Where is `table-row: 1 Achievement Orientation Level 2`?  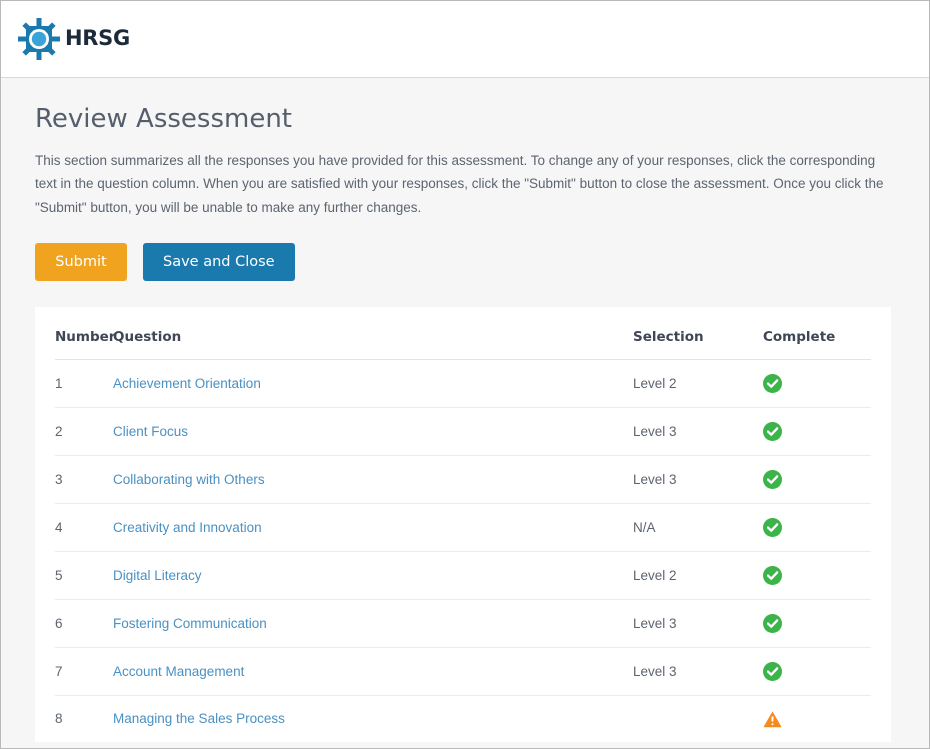
table-row: 1 Achievement Orientation Level 2 is located at coordinates (463, 383).